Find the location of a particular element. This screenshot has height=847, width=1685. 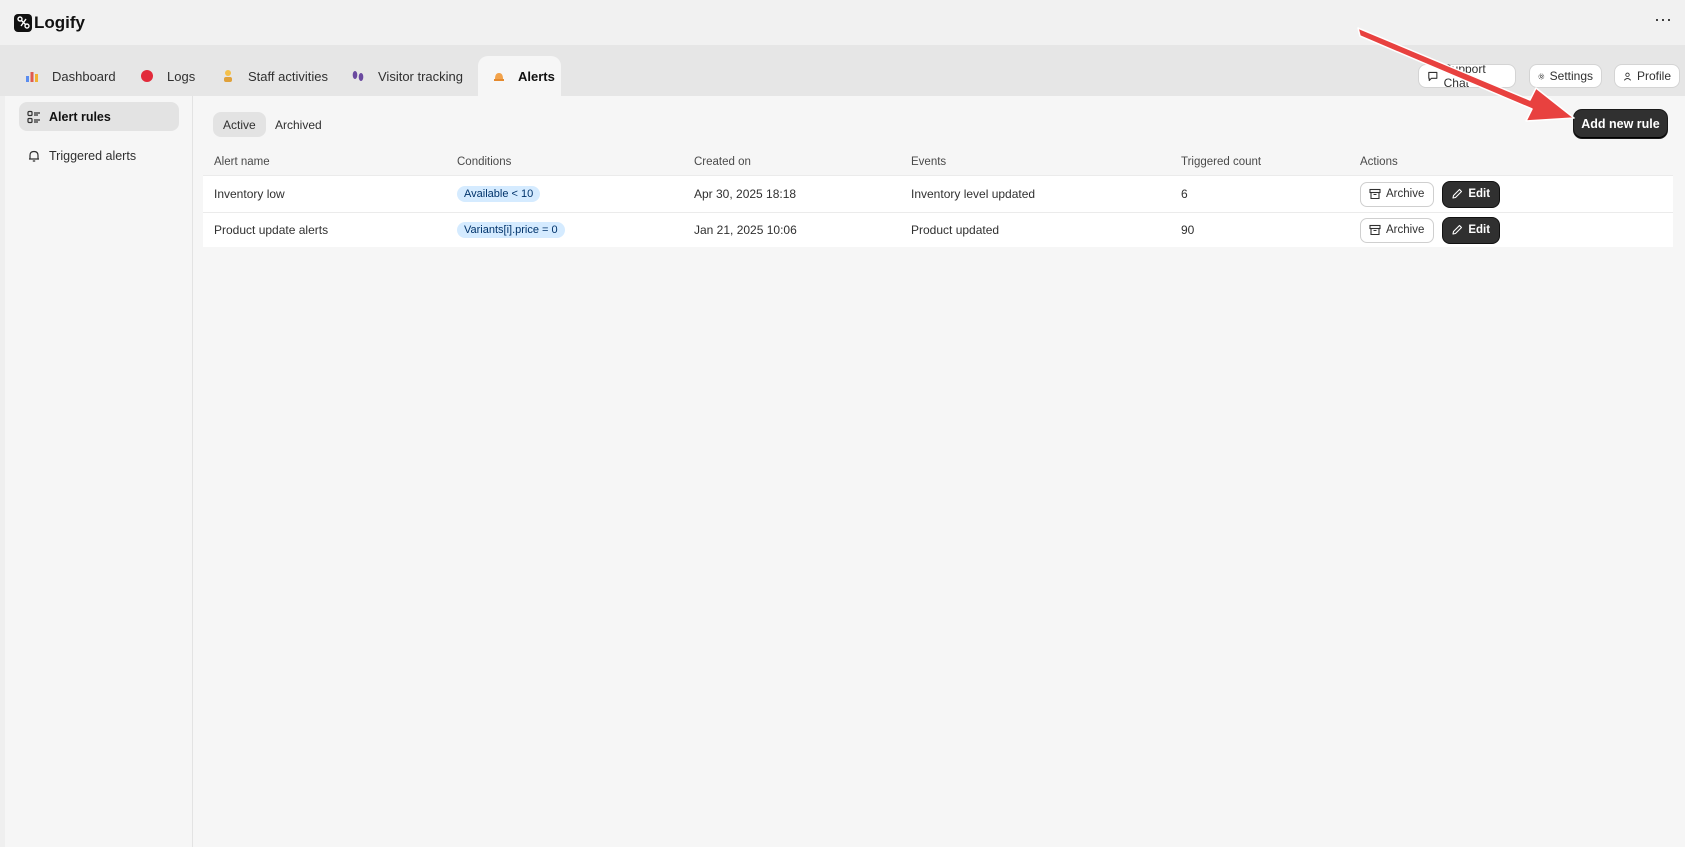

events-cell: Inventory level updated is located at coordinates (973, 194).